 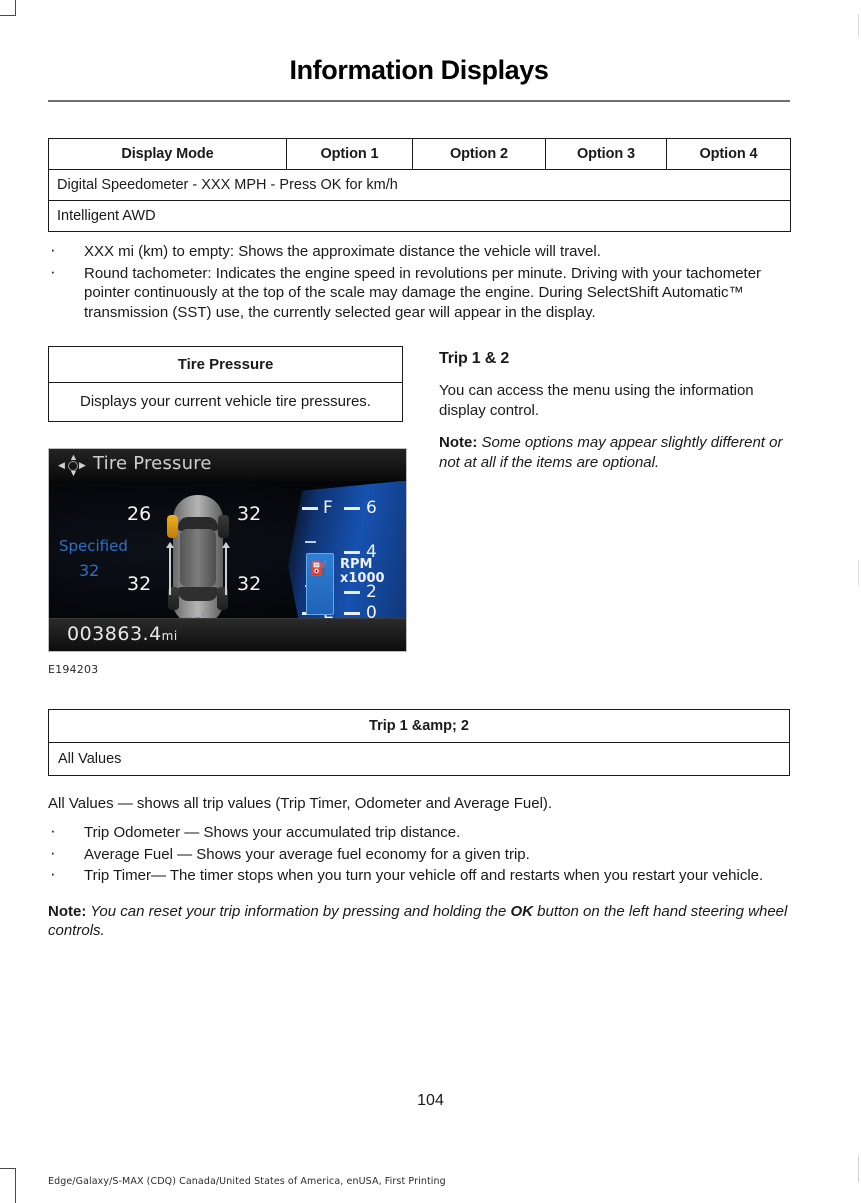 What do you see at coordinates (858, 573) in the screenshot?
I see `crop-mark-middle-right` at bounding box center [858, 573].